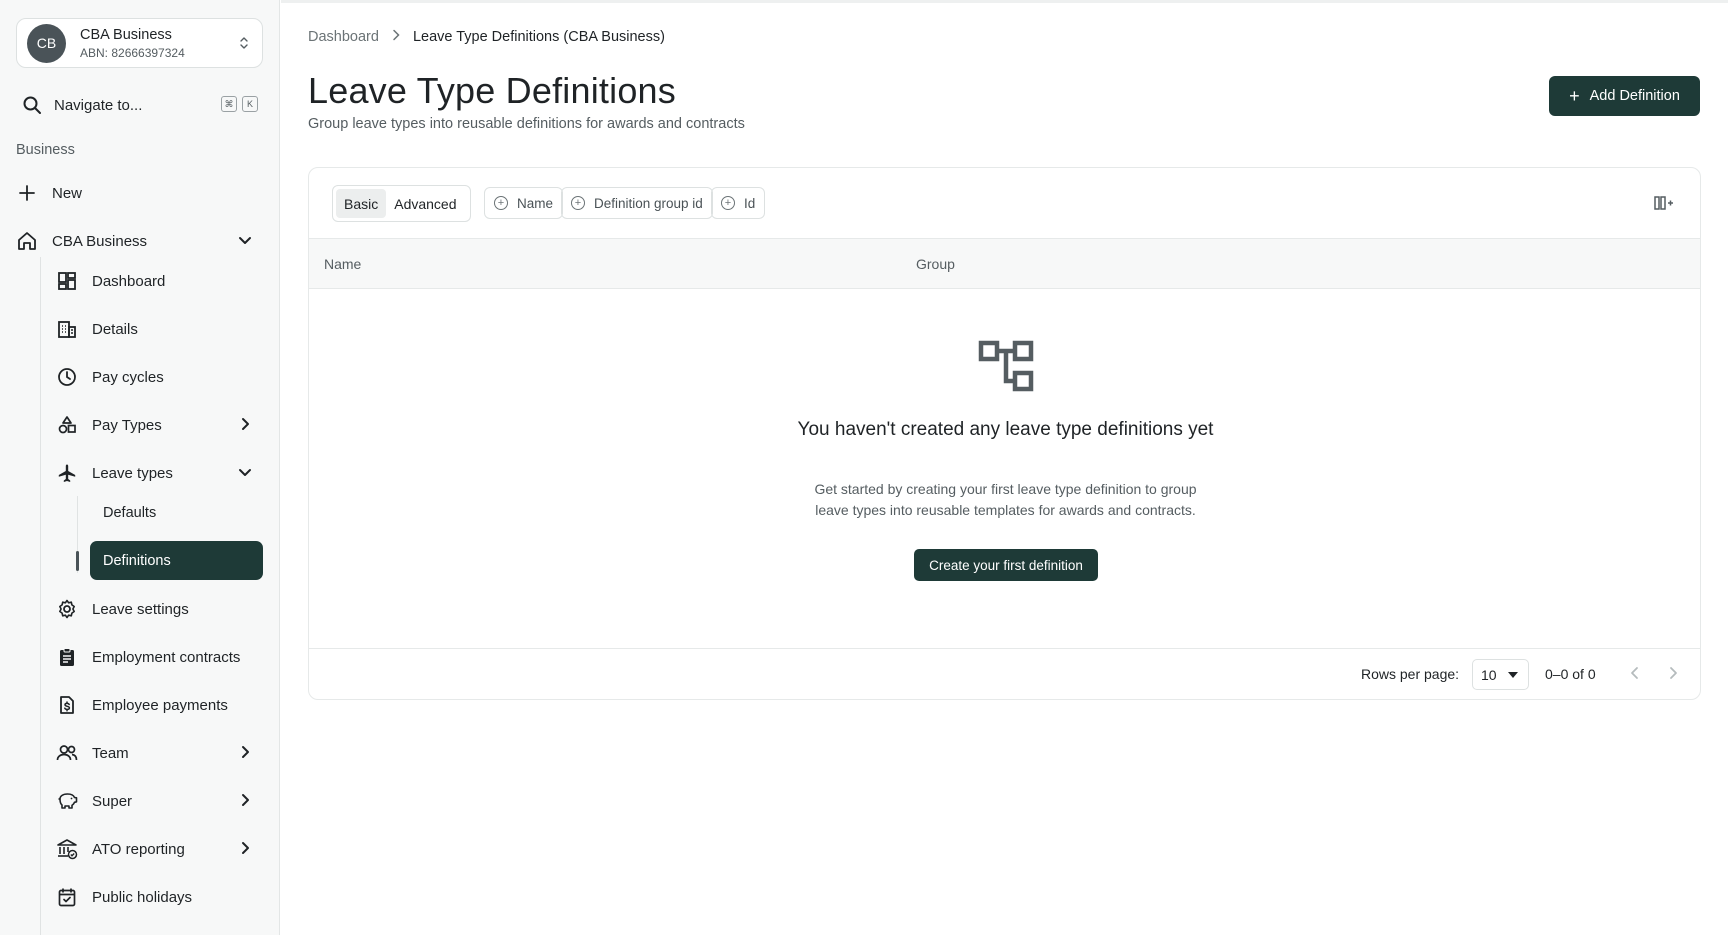 The width and height of the screenshot is (1728, 935). Describe the element at coordinates (1570, 674) in the screenshot. I see `pagination-range: 0–0 of 0` at that location.